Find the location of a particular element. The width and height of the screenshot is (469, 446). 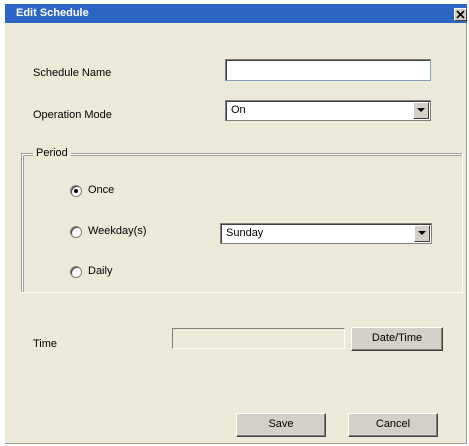

schedule-name-input is located at coordinates (328, 70).